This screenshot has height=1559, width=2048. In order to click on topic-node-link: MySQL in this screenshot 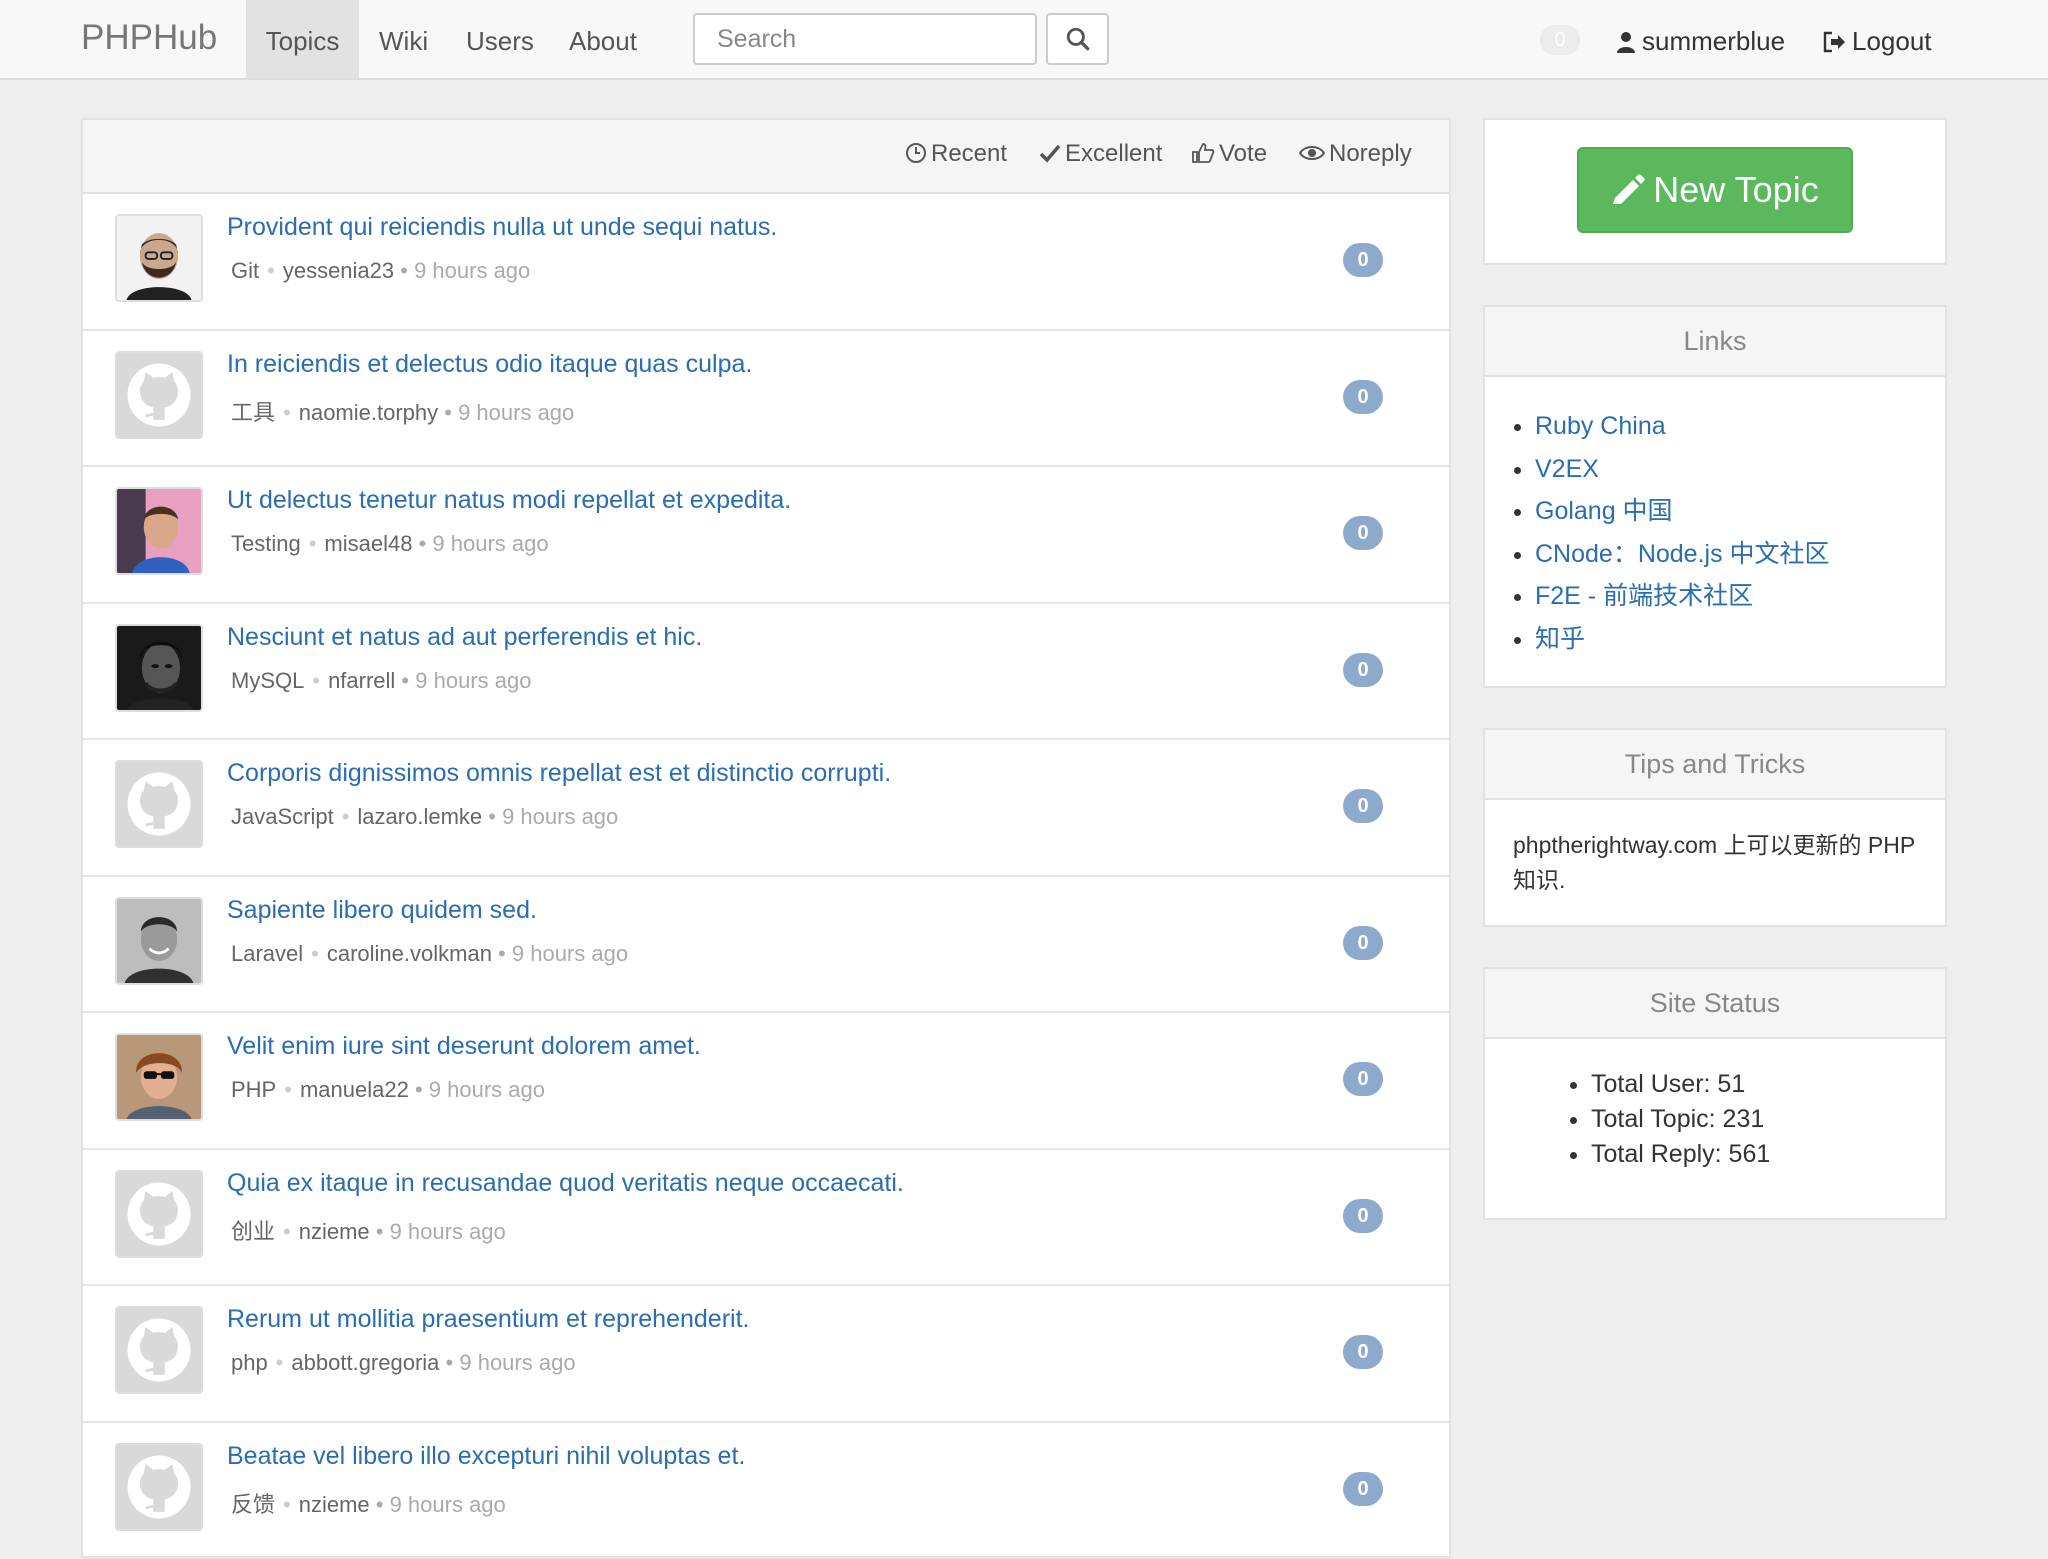, I will do `click(267, 680)`.